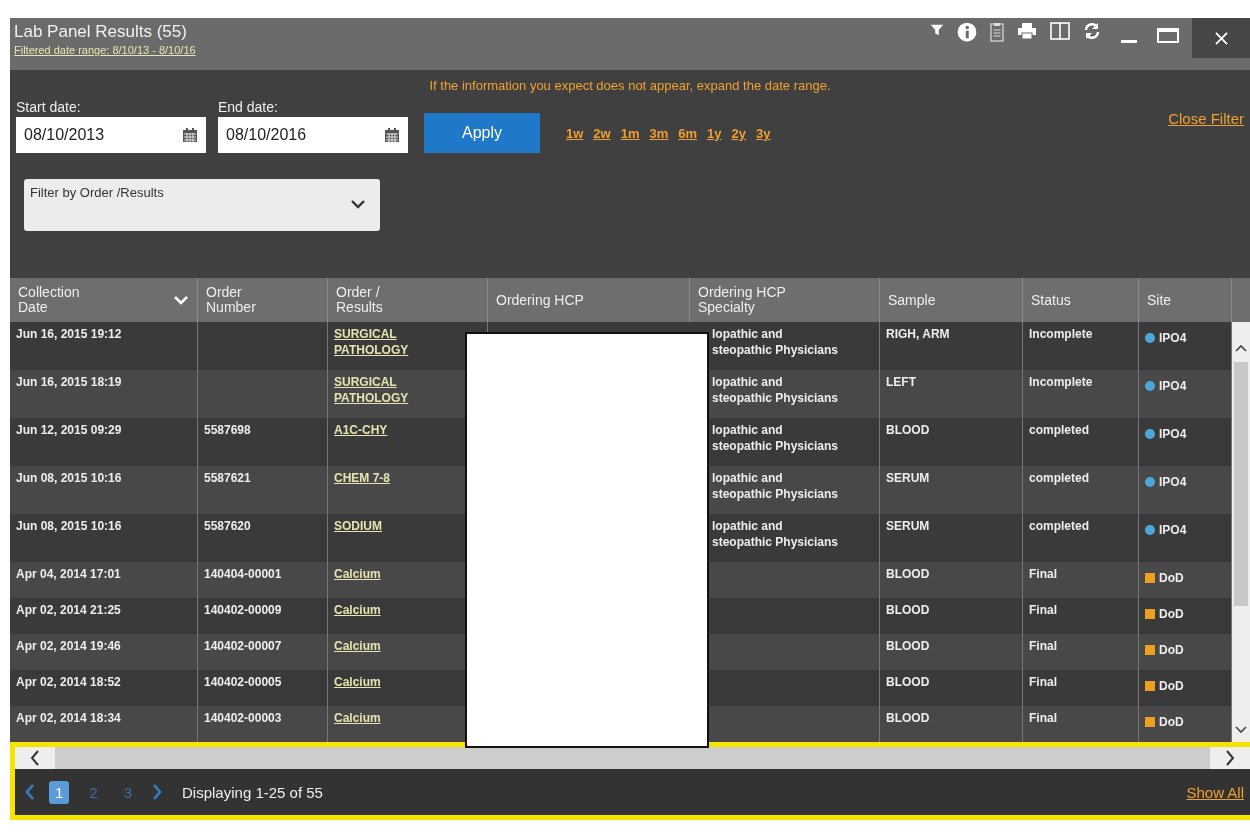 The height and width of the screenshot is (832, 1250). What do you see at coordinates (937, 30) in the screenshot?
I see `filter-icon` at bounding box center [937, 30].